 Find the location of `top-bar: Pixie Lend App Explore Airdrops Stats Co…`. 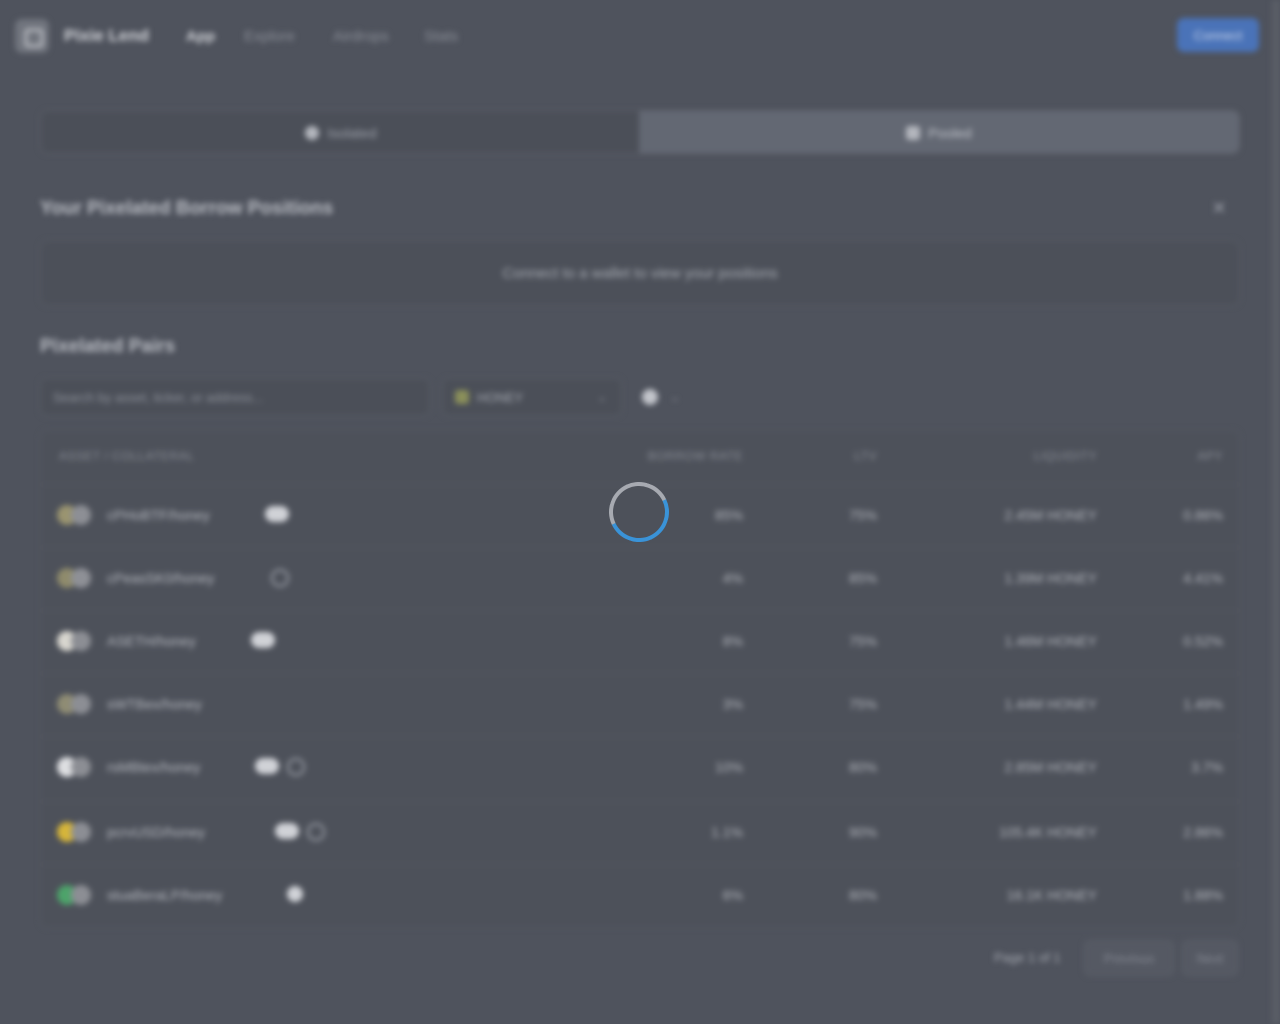

top-bar: Pixie Lend App Explore Airdrops Stats Co… is located at coordinates (640, 36).